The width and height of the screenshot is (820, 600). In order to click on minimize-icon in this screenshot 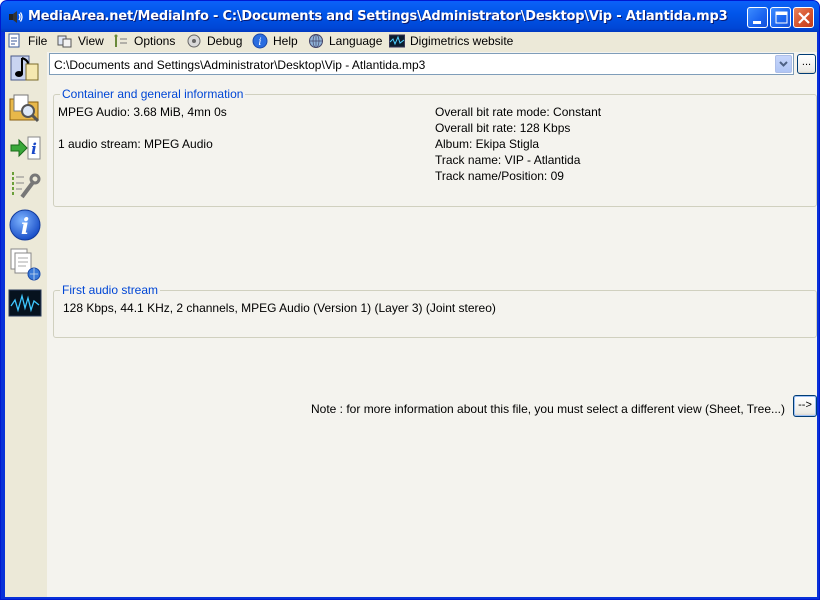, I will do `click(757, 22)`.